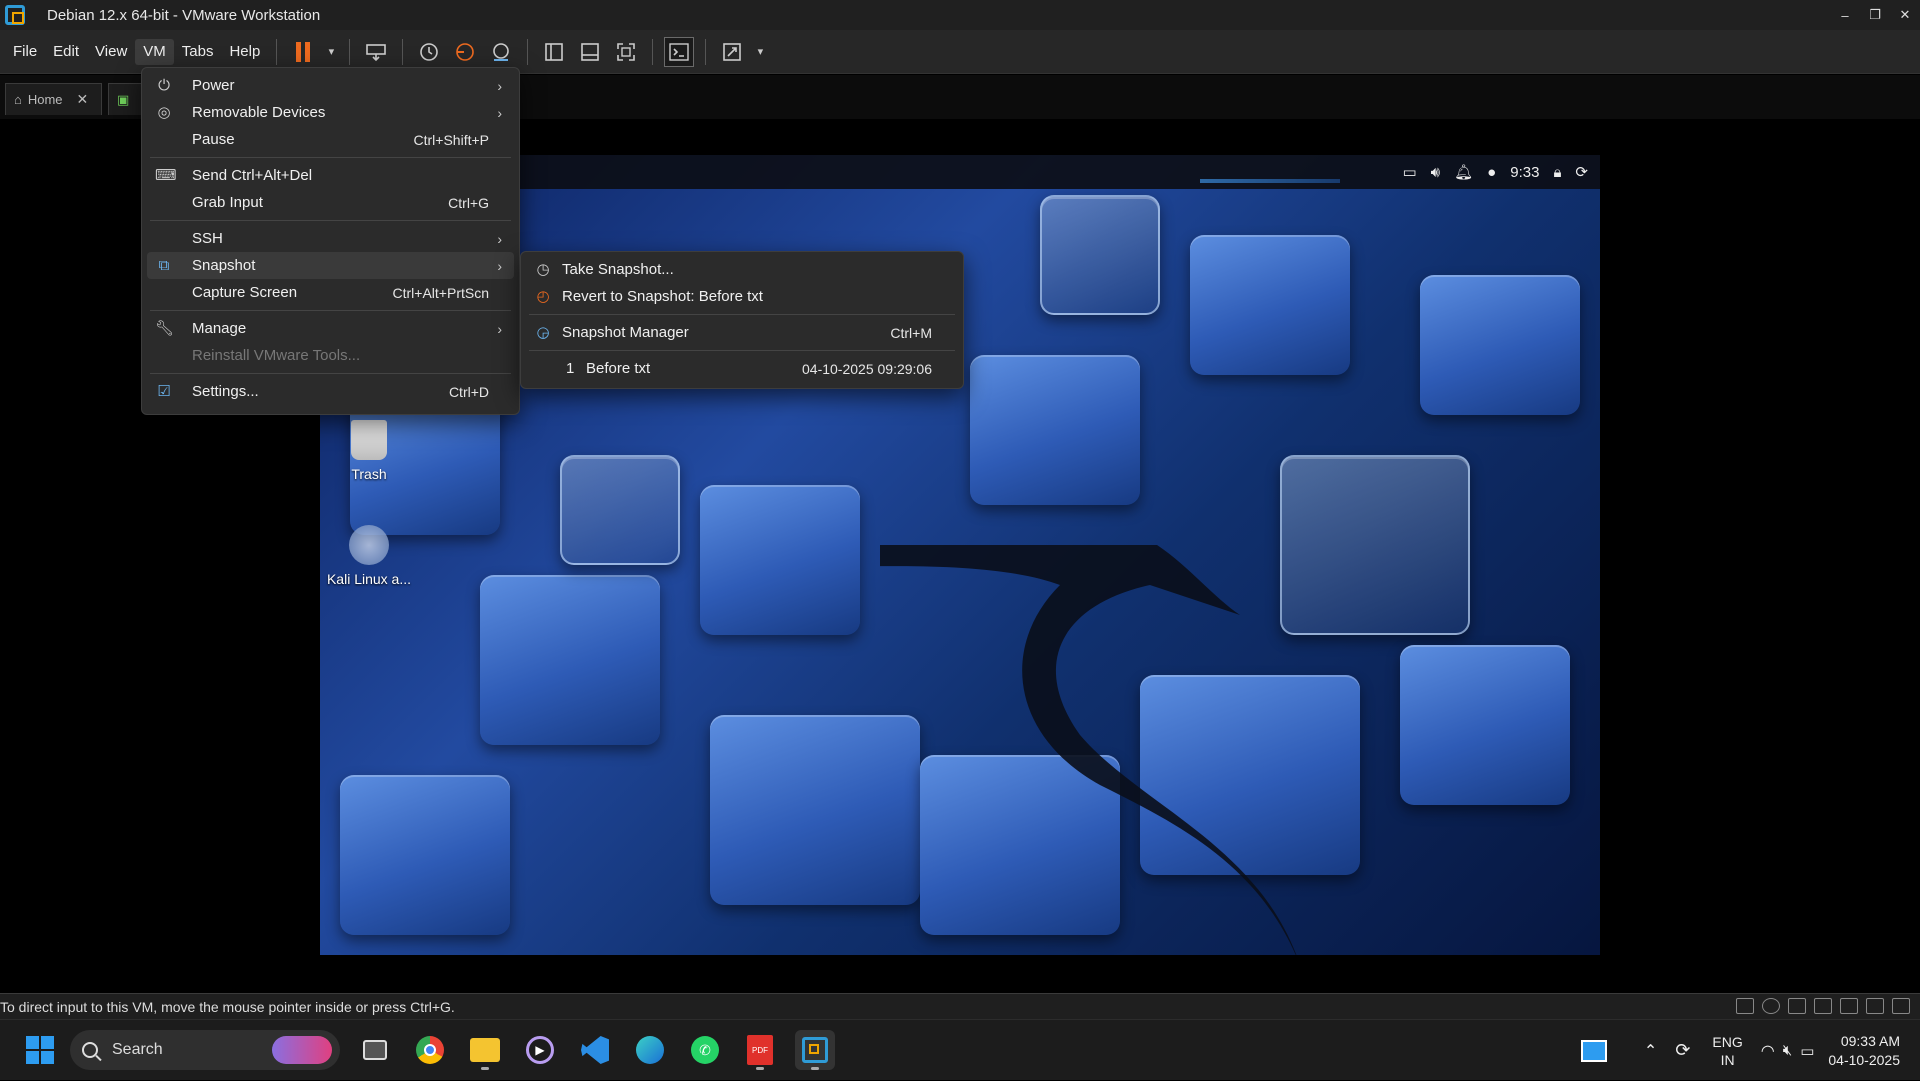  What do you see at coordinates (1797, 1006) in the screenshot?
I see `network-icon` at bounding box center [1797, 1006].